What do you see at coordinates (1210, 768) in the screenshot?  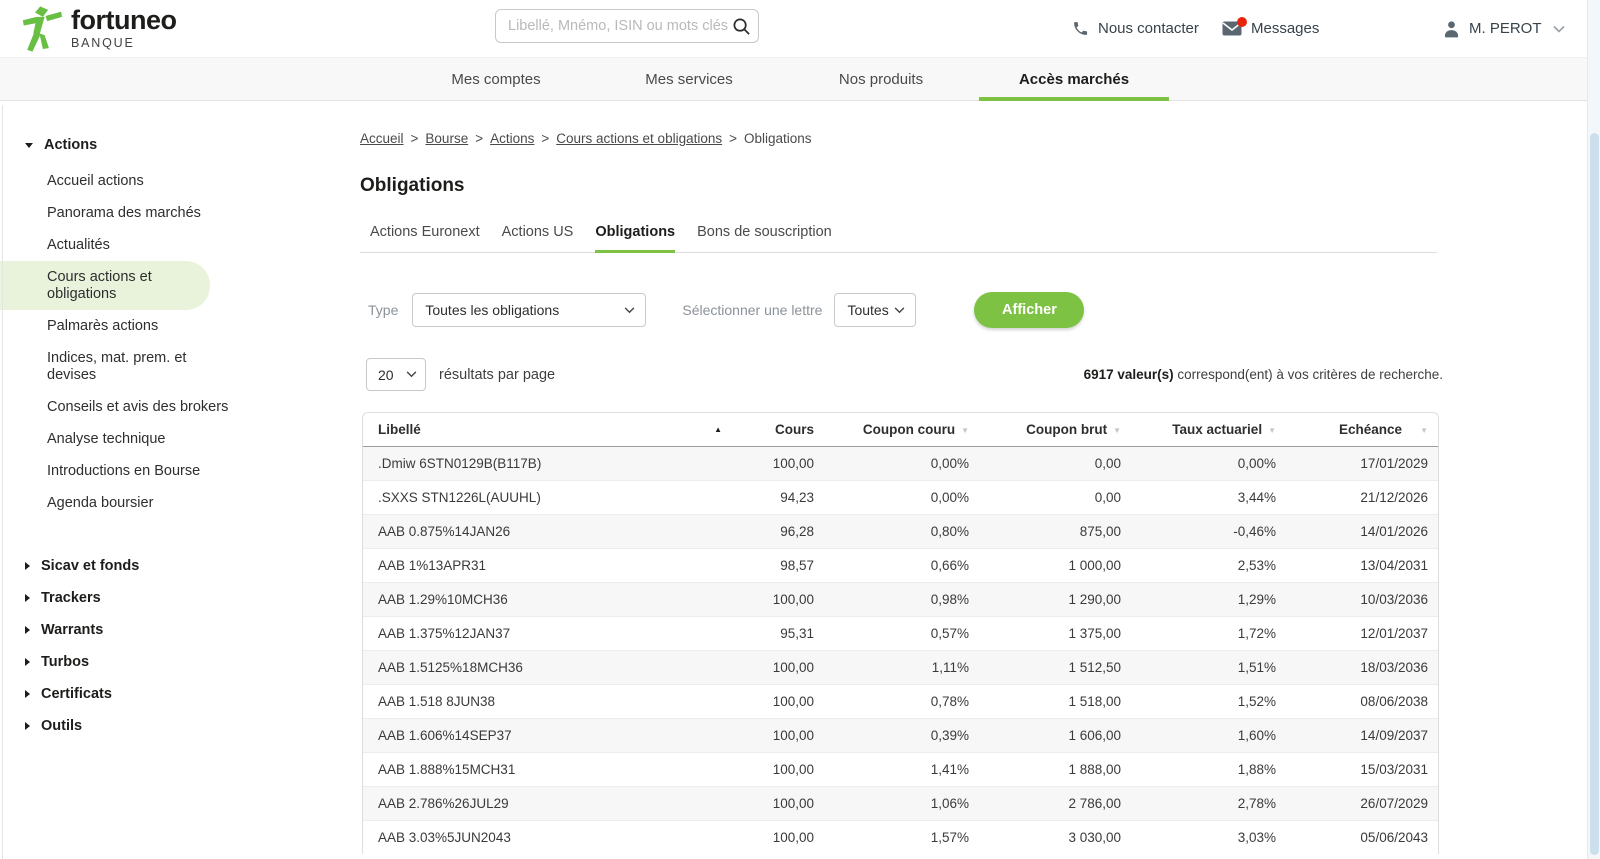 I see `cell-value: 1,88%` at bounding box center [1210, 768].